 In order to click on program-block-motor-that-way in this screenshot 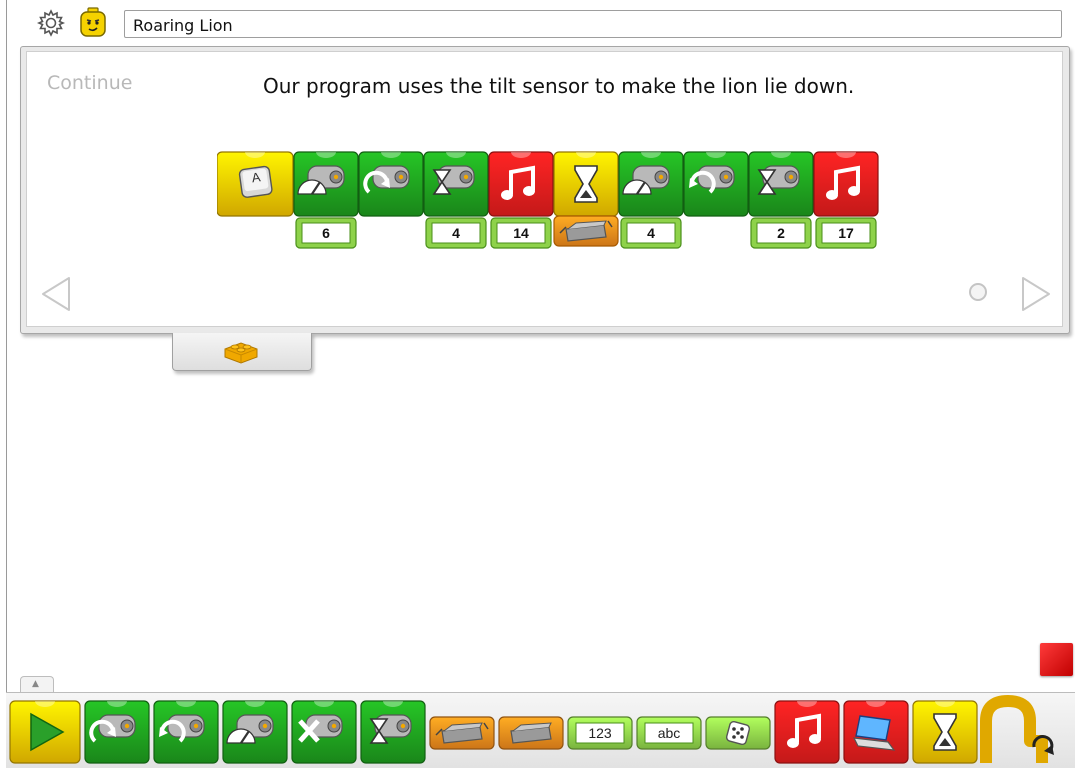, I will do `click(716, 184)`.